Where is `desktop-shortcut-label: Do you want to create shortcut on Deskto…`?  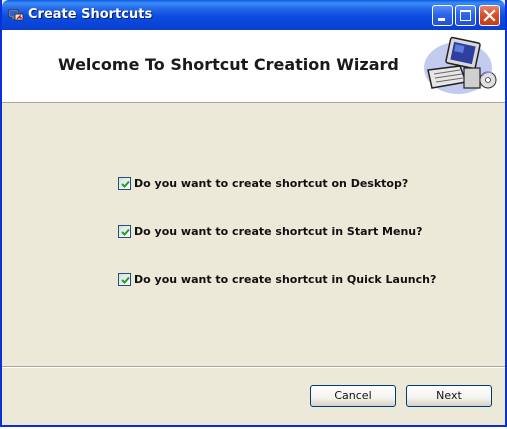 desktop-shortcut-label: Do you want to create shortcut on Deskto… is located at coordinates (271, 183).